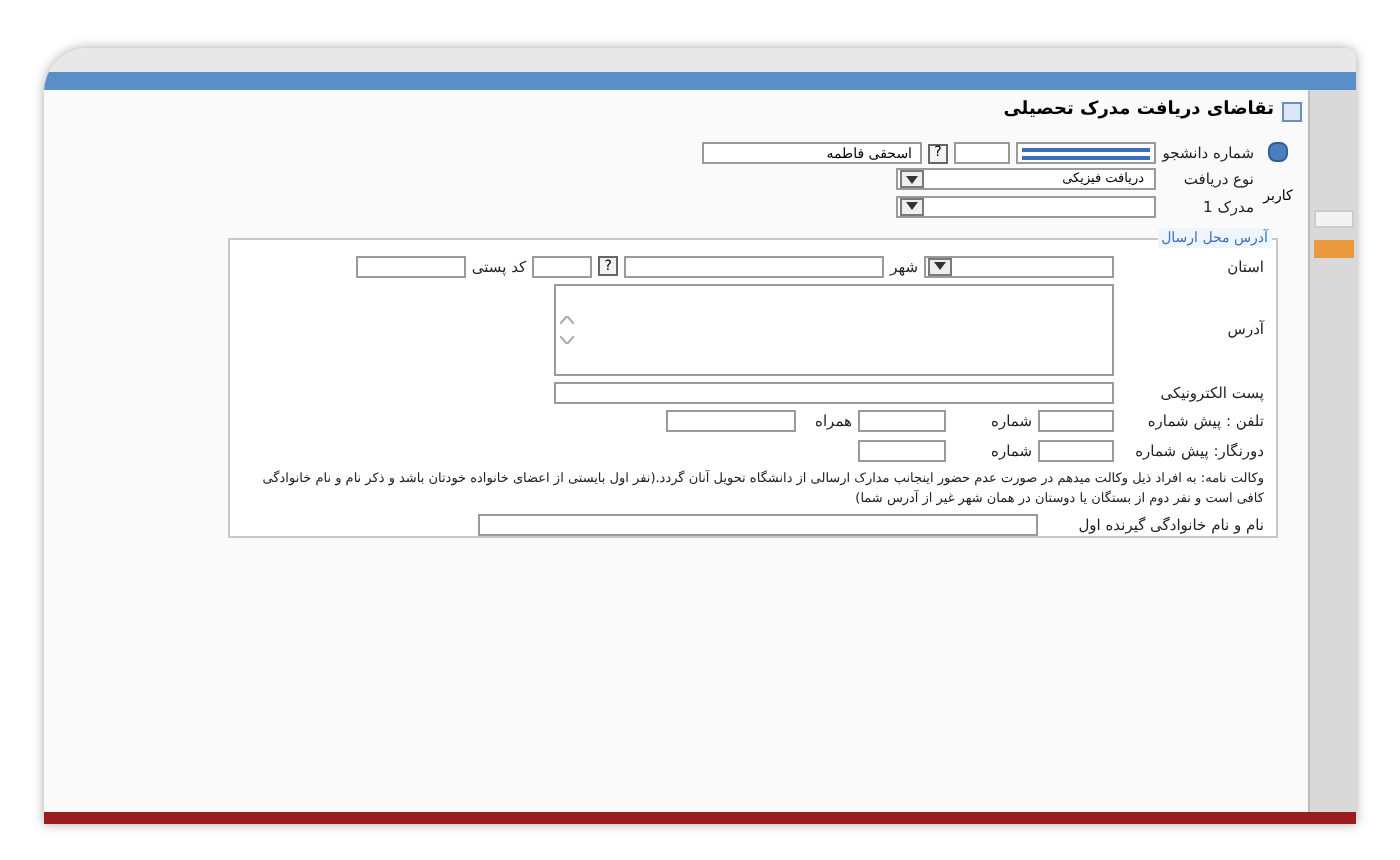 The width and height of the screenshot is (1400, 860). I want to click on email-field, so click(834, 393).